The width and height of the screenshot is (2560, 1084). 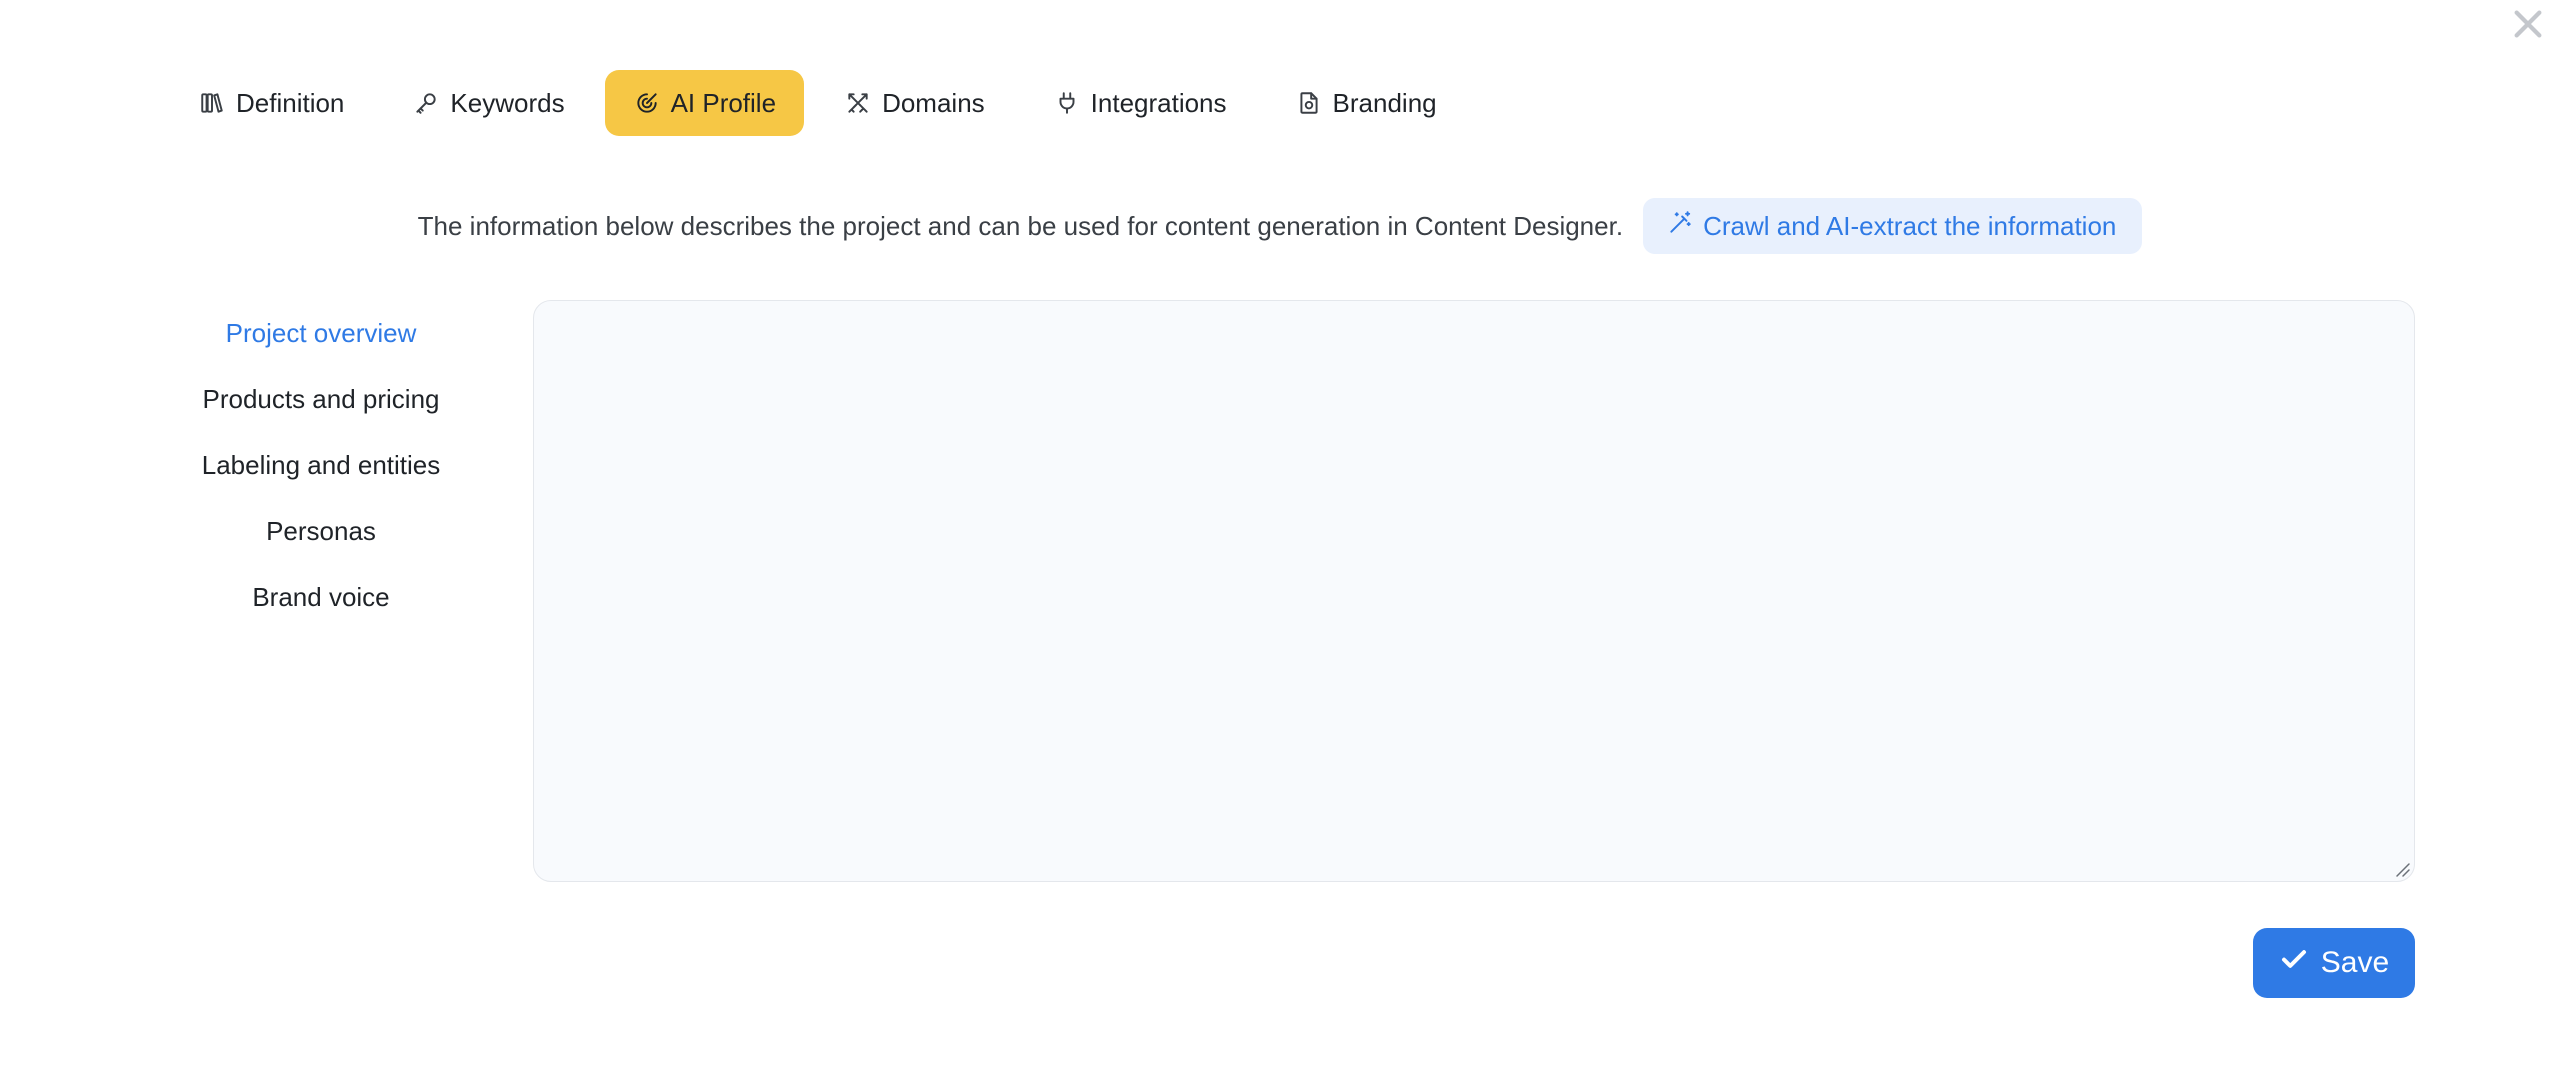 What do you see at coordinates (321, 399) in the screenshot?
I see `section-products-and-pricing: Products and pricing` at bounding box center [321, 399].